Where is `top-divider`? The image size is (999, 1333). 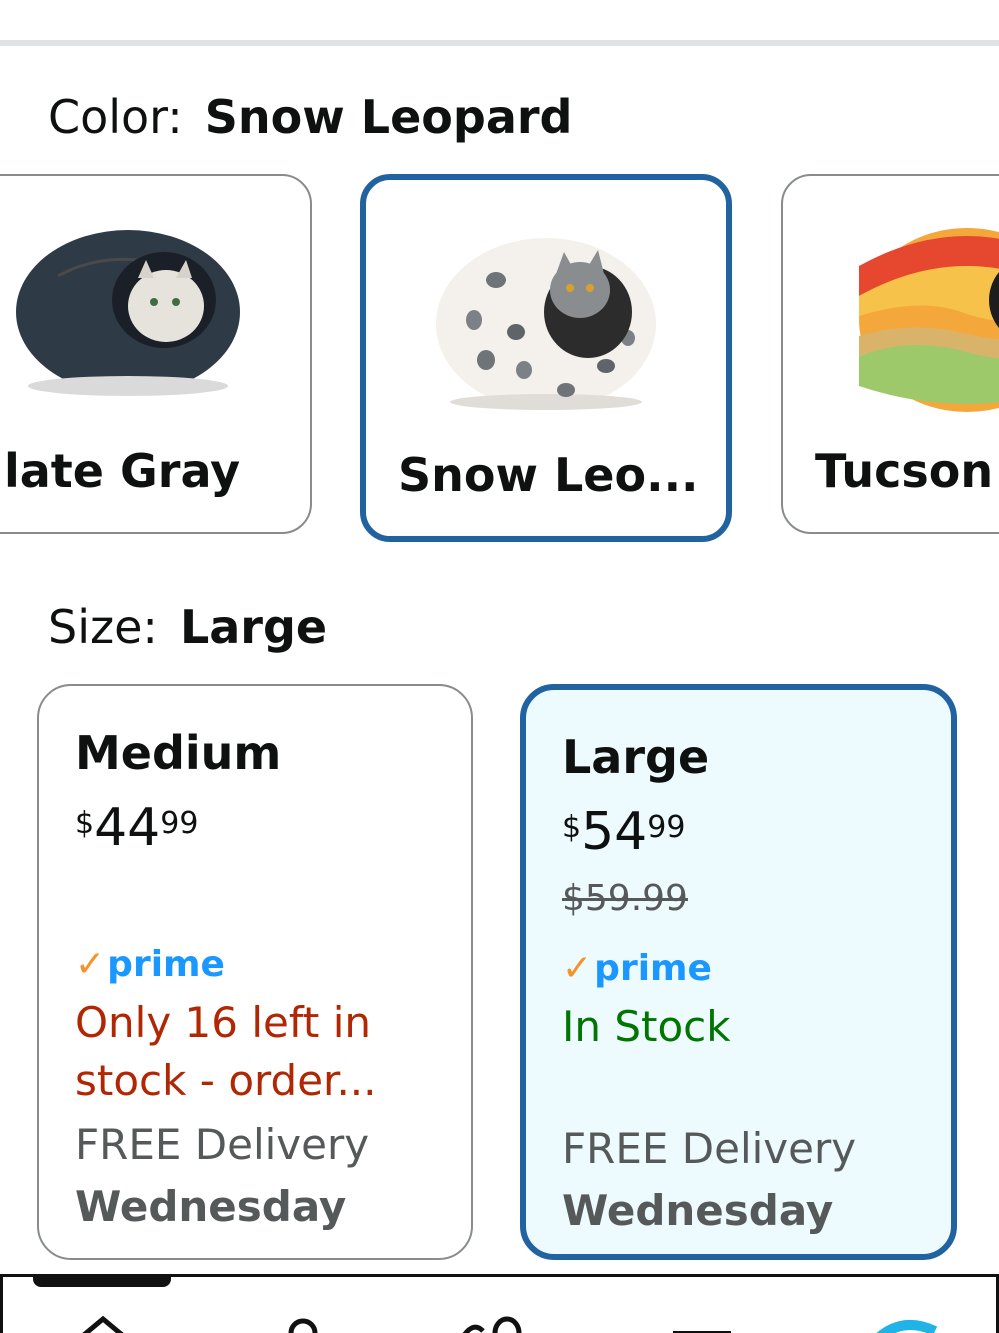 top-divider is located at coordinates (499, 43).